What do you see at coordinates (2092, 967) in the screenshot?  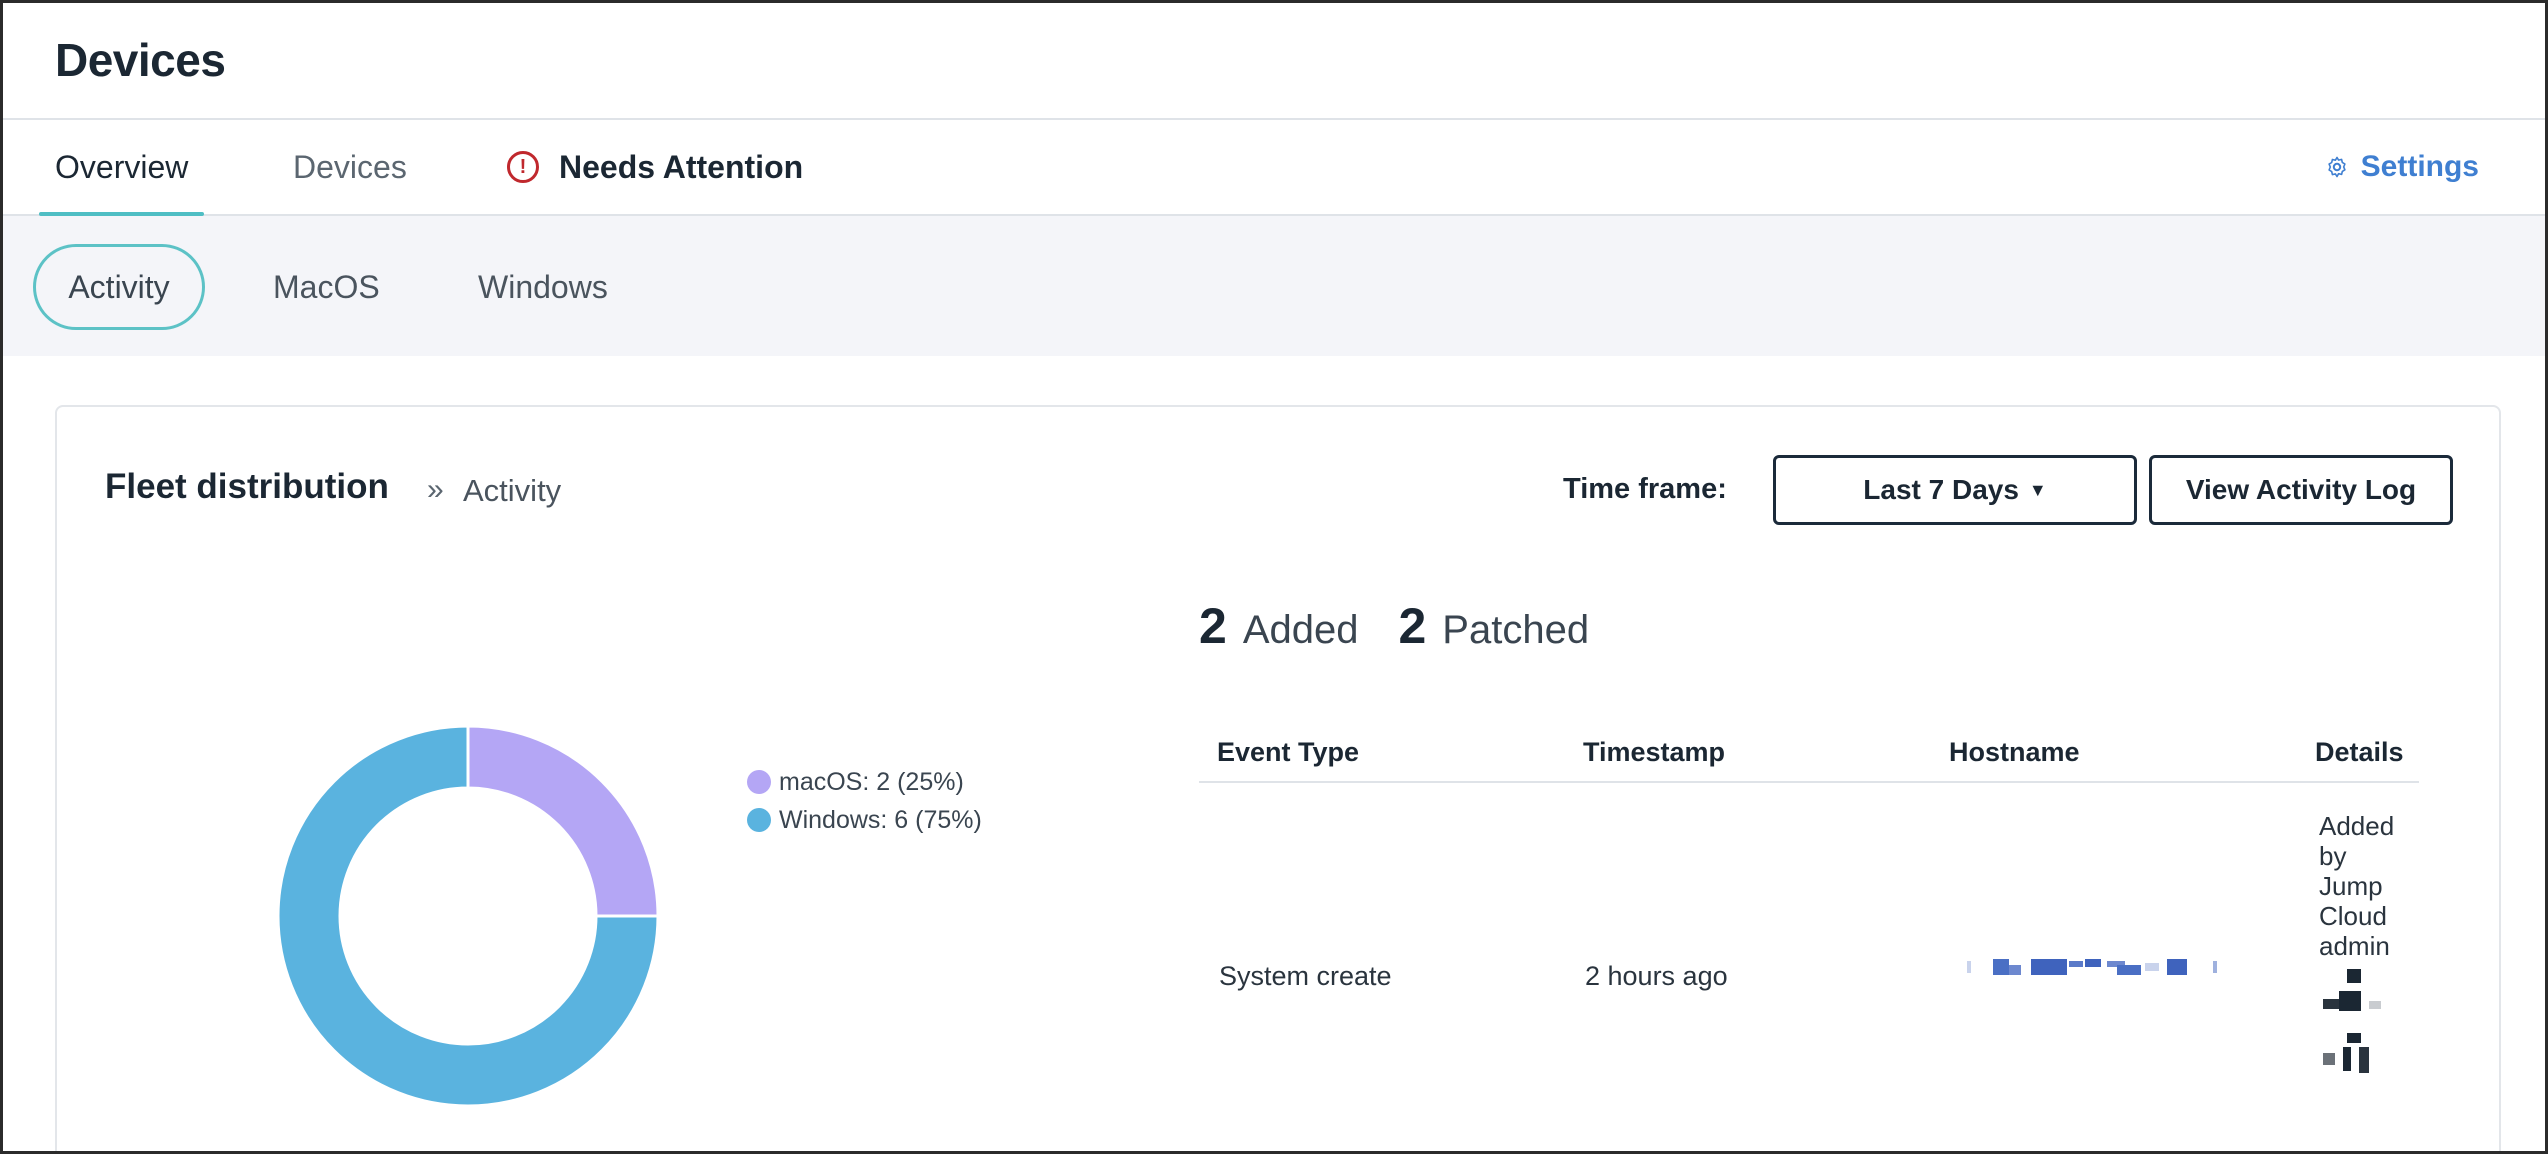 I see `redacted-hostname` at bounding box center [2092, 967].